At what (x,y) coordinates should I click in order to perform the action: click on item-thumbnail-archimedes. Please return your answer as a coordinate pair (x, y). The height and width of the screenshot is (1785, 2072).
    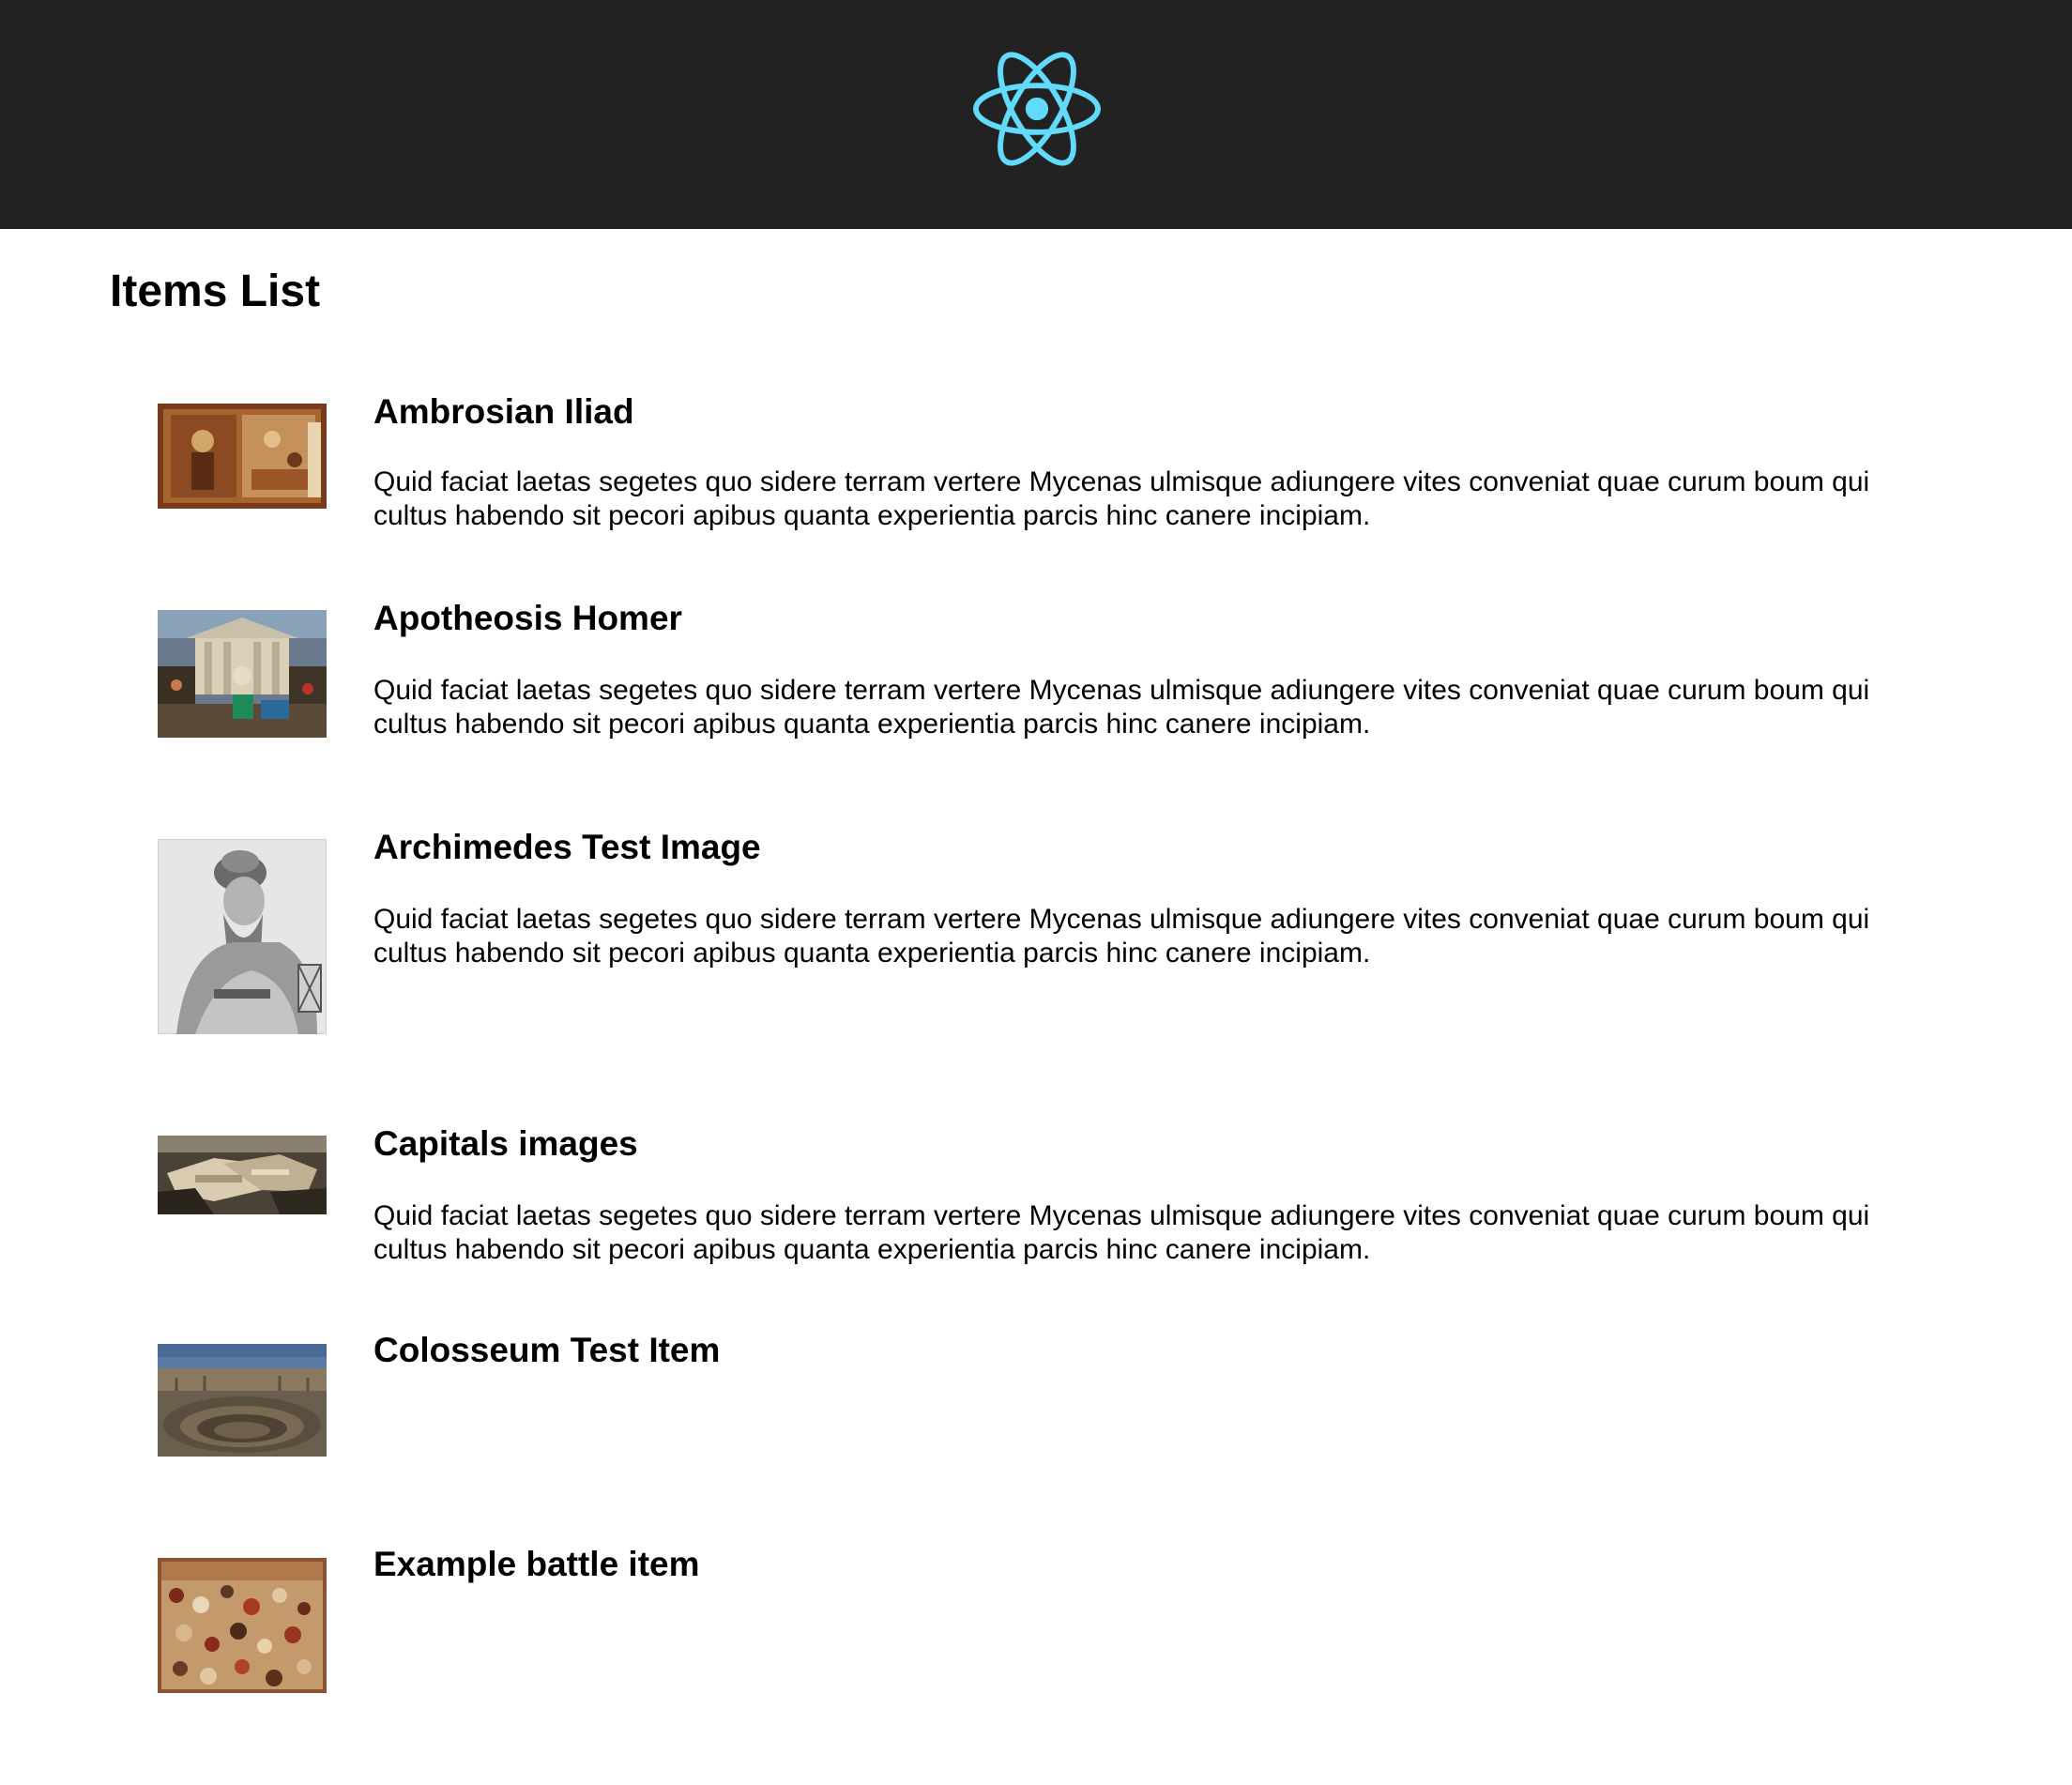
    Looking at the image, I should click on (242, 936).